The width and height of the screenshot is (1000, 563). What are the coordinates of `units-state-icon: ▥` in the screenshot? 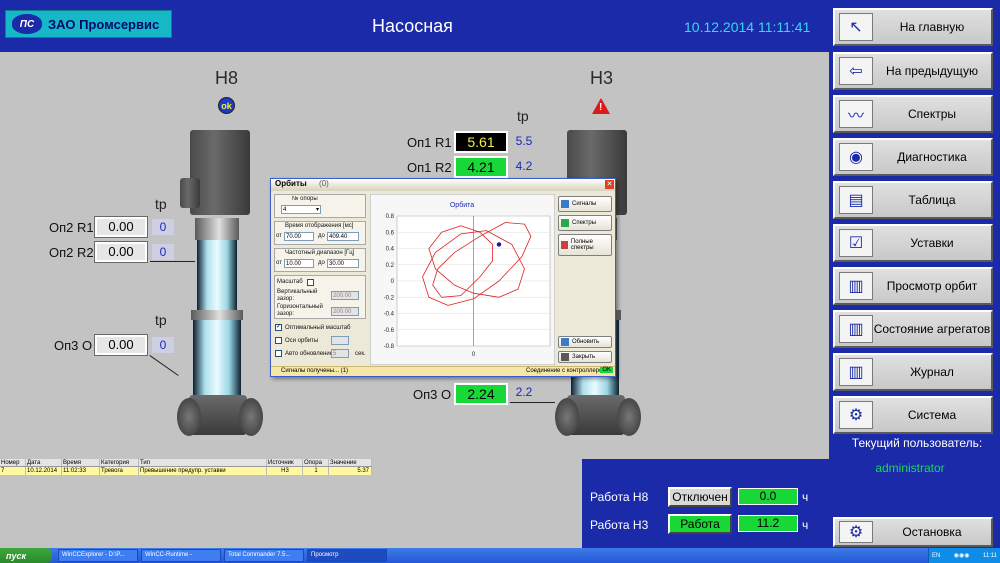 It's located at (856, 329).